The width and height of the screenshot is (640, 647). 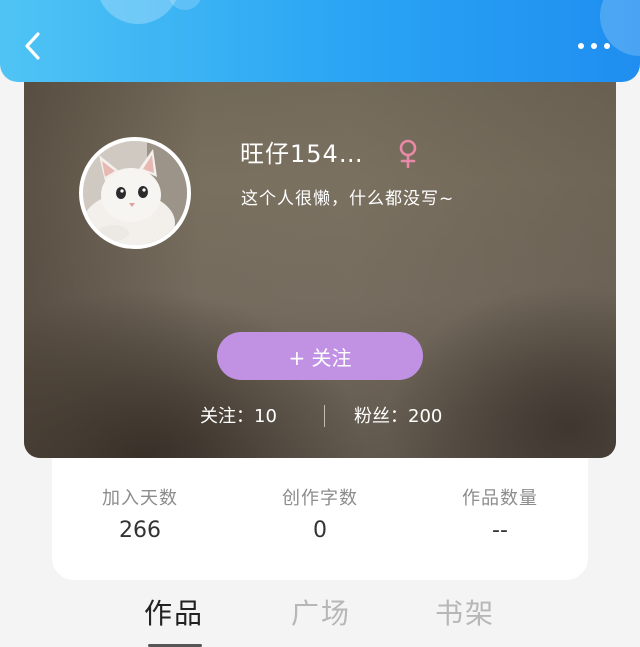 I want to click on stat-word-count: 创作字数 0, so click(x=320, y=513).